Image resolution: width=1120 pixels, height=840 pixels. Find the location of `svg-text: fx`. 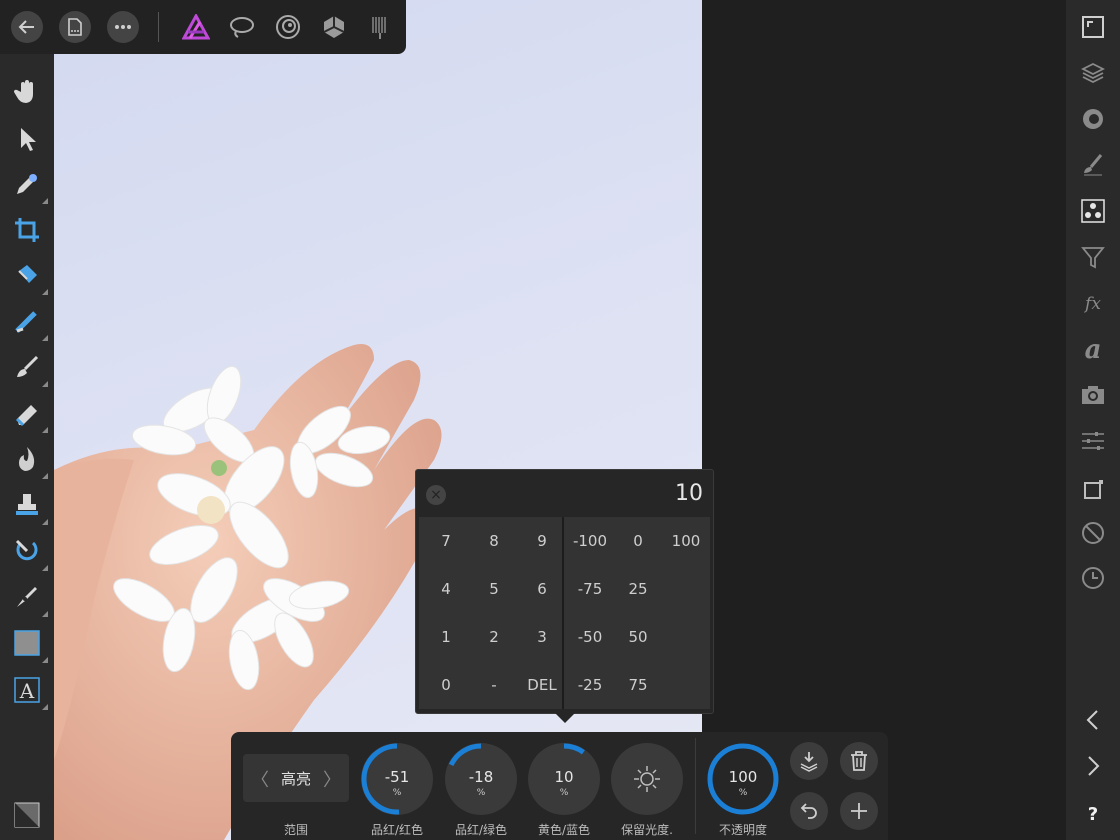

svg-text: fx is located at coordinates (1092, 304).